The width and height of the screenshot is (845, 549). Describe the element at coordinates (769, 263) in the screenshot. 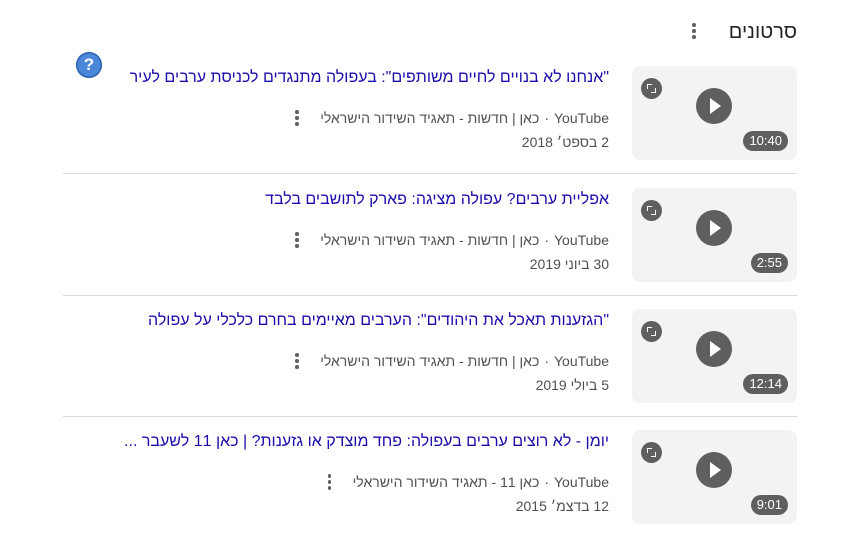

I see `duration-badge: 2:55` at that location.